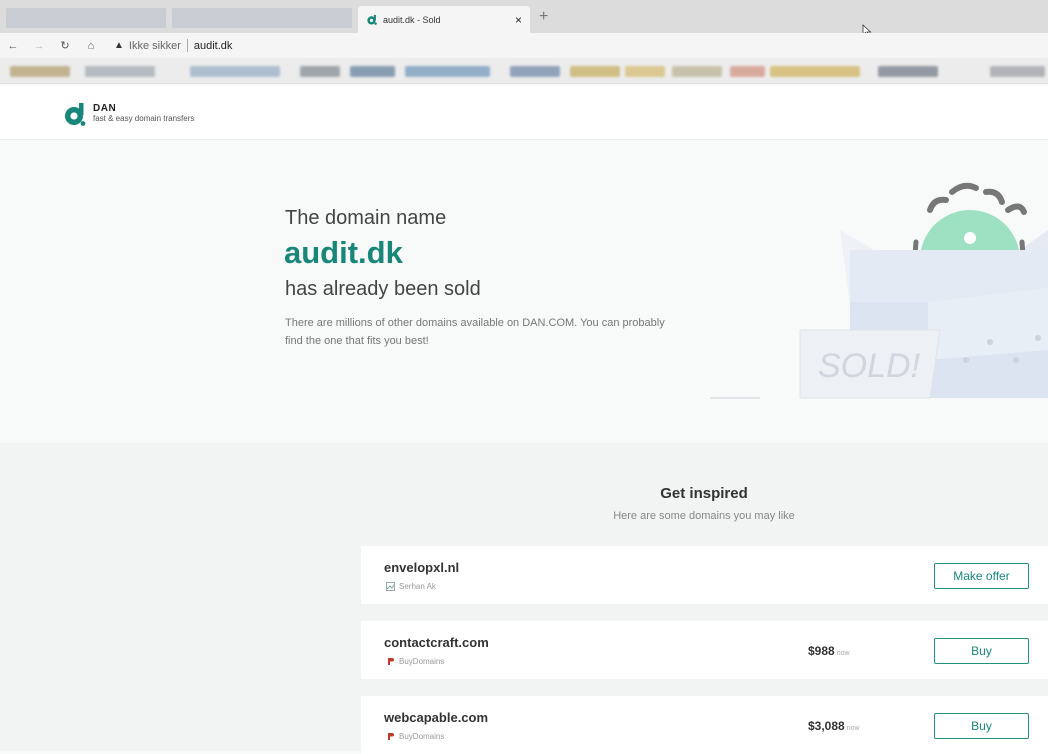 The image size is (1048, 754). I want to click on tab-close-icon: ×, so click(518, 20).